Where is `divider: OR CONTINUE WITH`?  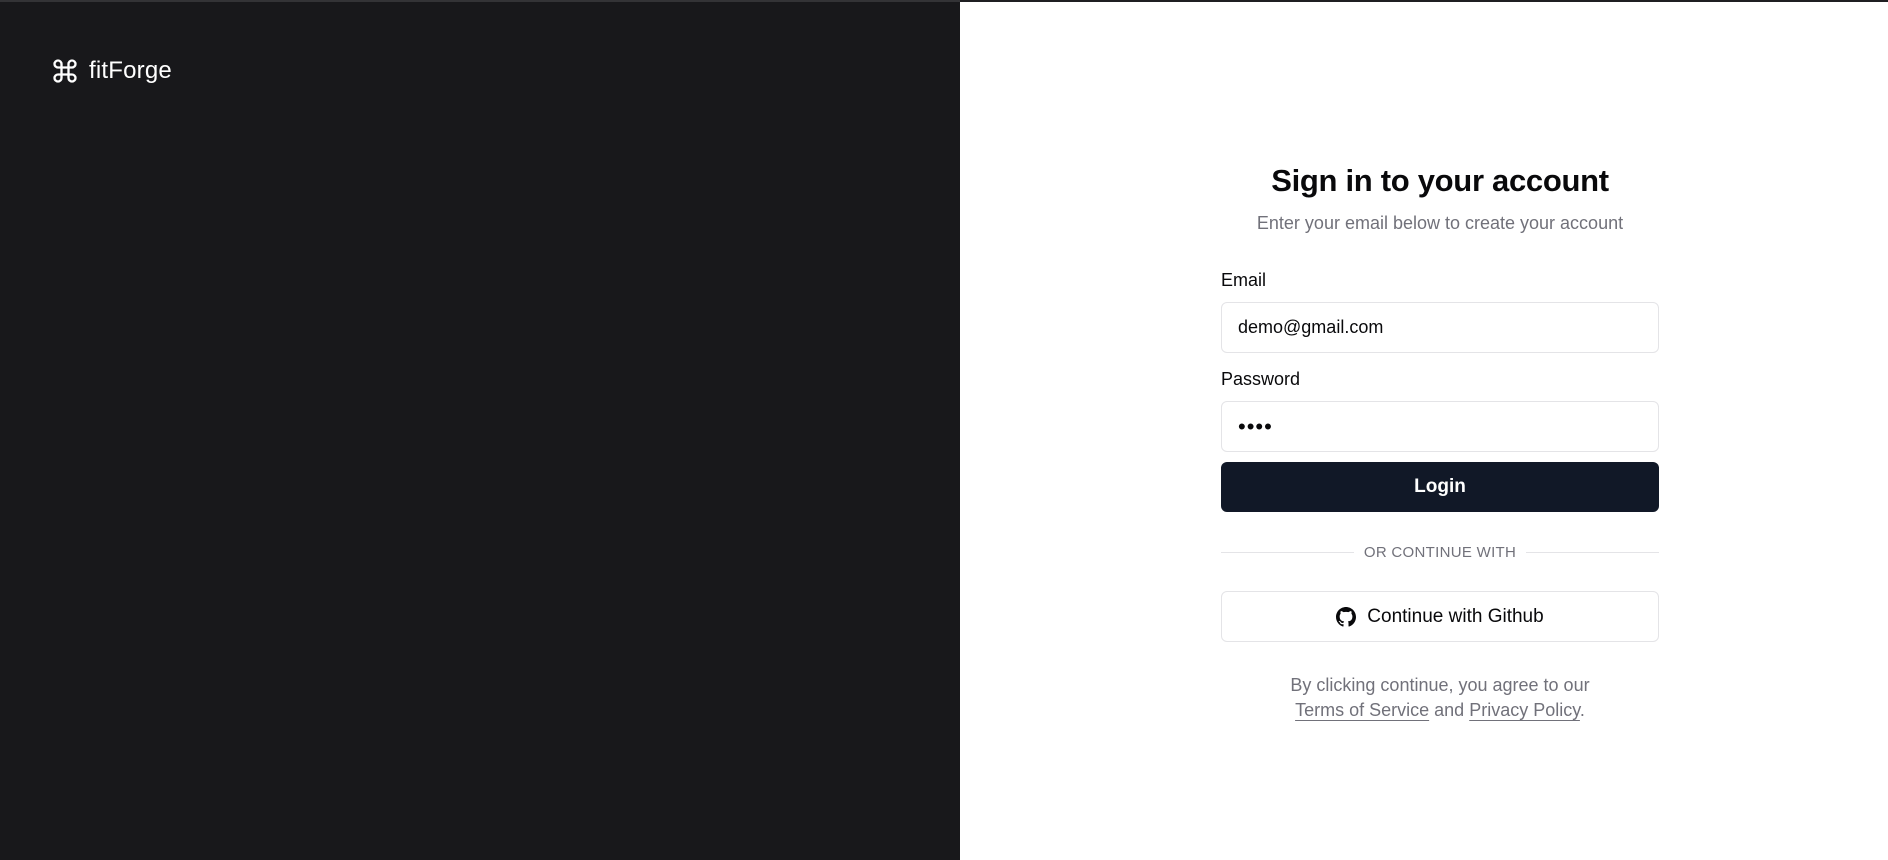 divider: OR CONTINUE WITH is located at coordinates (1440, 552).